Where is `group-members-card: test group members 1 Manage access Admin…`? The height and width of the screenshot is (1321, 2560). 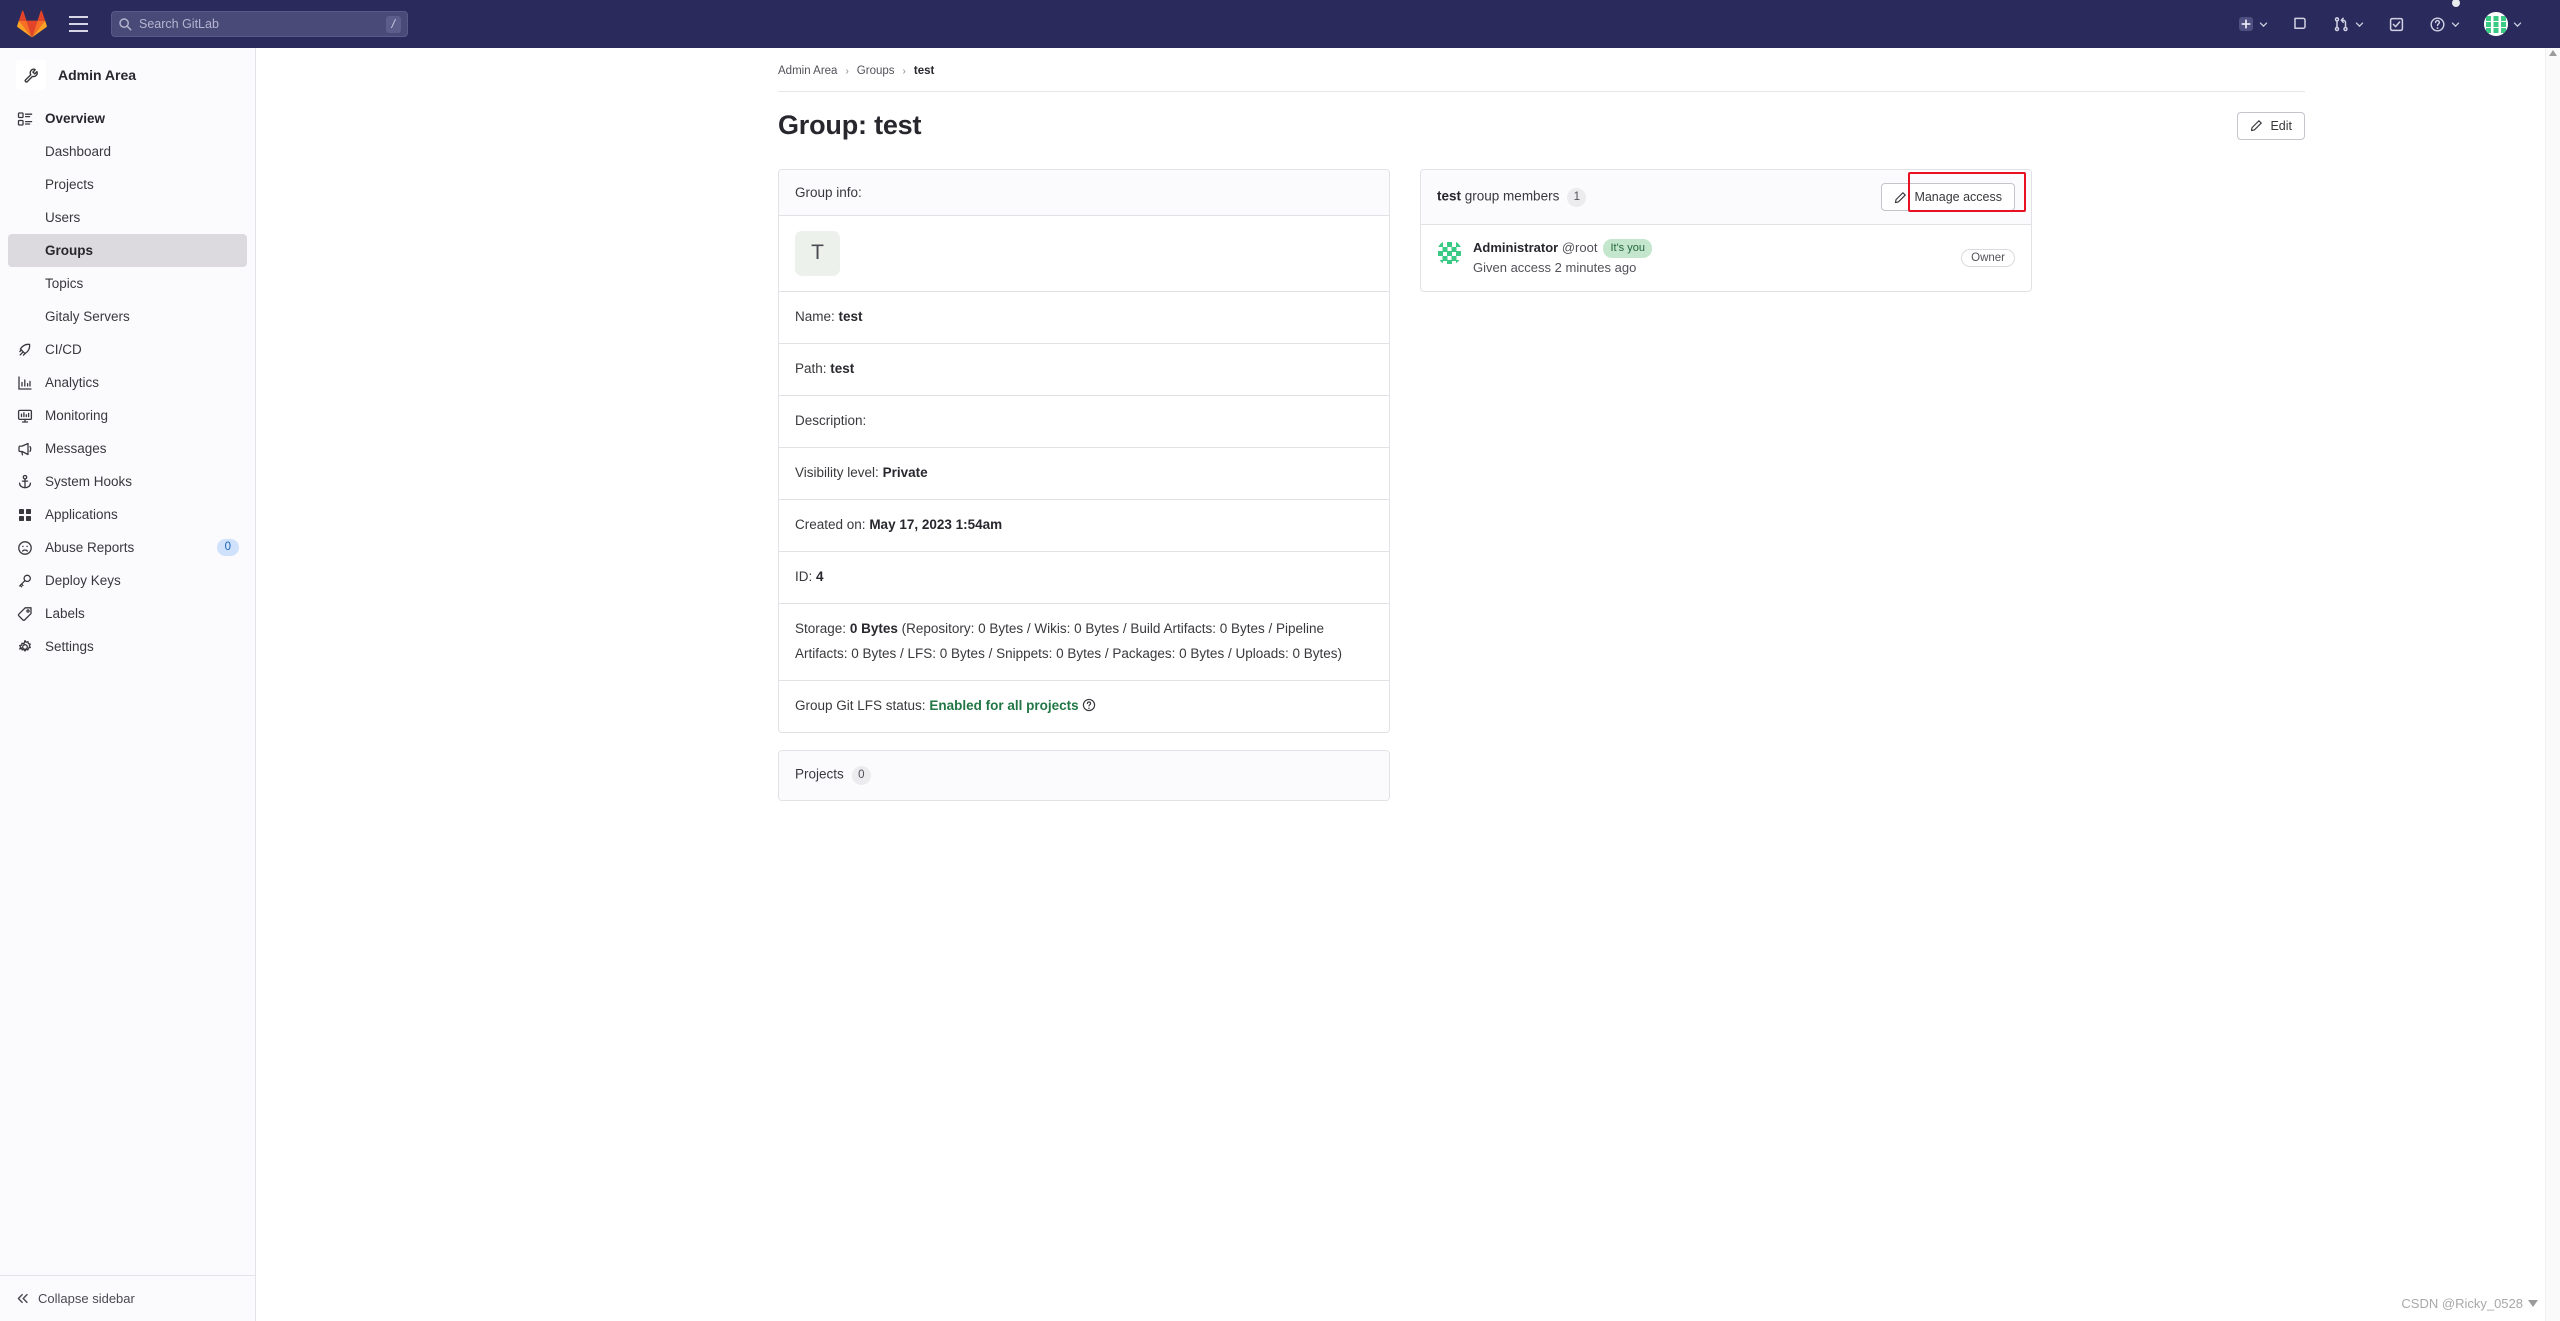 group-members-card: test group members 1 Manage access Admin… is located at coordinates (1726, 231).